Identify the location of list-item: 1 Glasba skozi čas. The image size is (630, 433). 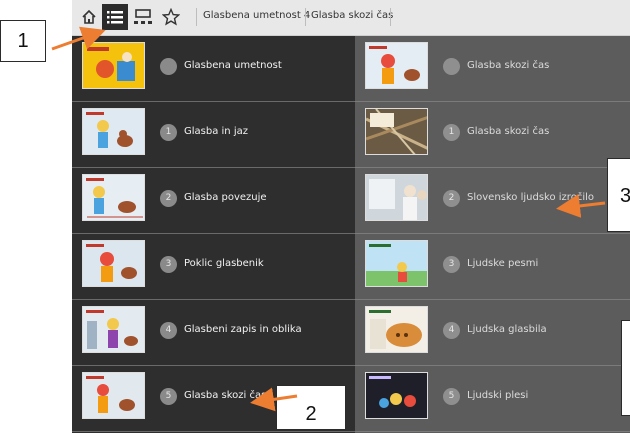
(492, 135).